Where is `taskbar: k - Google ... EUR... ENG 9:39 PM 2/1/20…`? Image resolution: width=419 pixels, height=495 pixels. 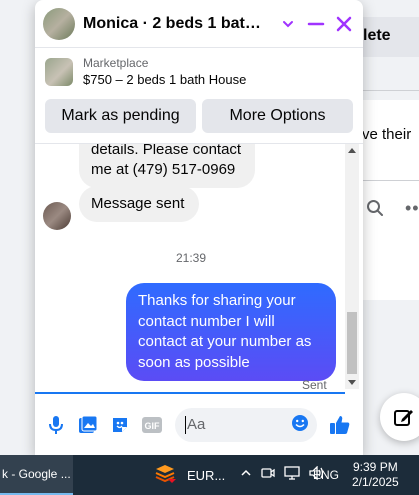
taskbar: k - Google ... EUR... ENG 9:39 PM 2/1/20… is located at coordinates (209, 475).